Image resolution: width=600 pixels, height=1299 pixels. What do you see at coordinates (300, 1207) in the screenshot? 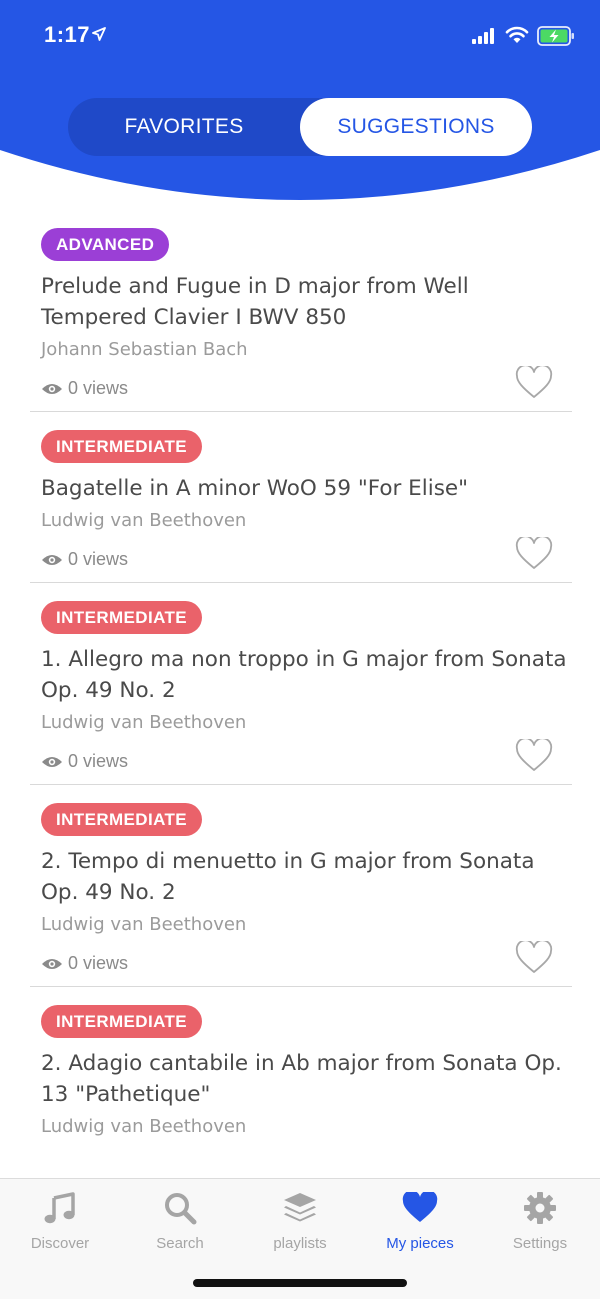
I see `layers-icon` at bounding box center [300, 1207].